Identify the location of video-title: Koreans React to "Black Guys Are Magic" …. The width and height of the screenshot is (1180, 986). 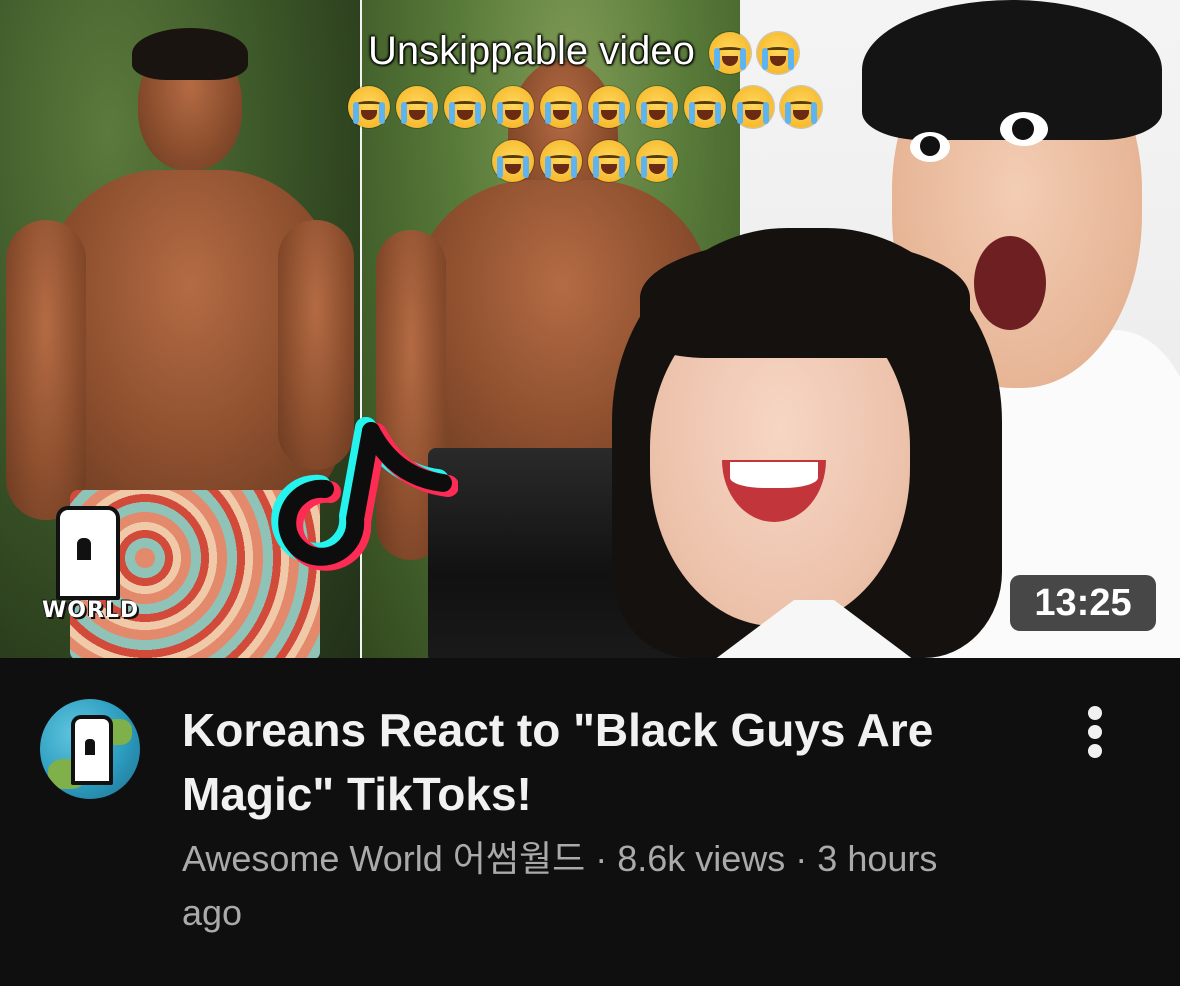
(592, 762).